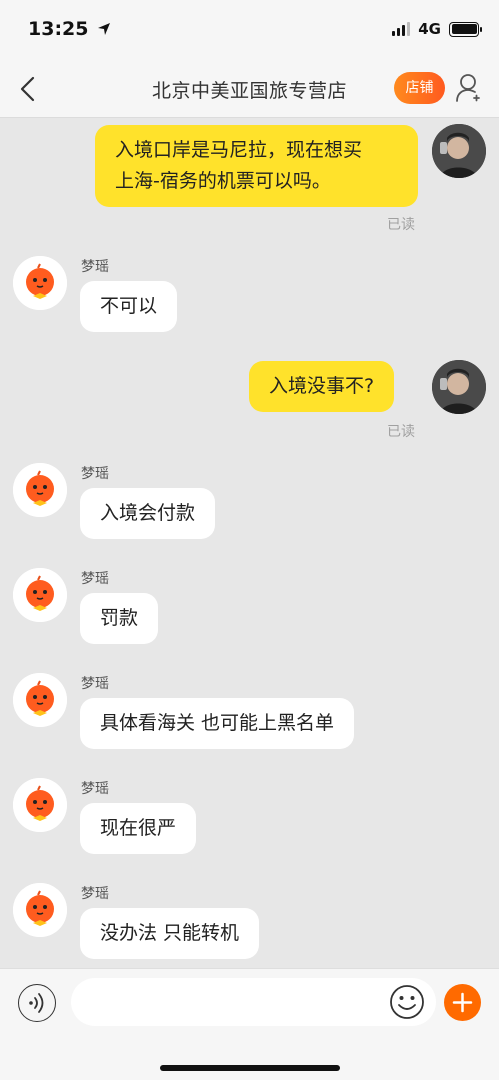 Image resolution: width=499 pixels, height=1080 pixels. I want to click on voice-icon, so click(36, 1003).